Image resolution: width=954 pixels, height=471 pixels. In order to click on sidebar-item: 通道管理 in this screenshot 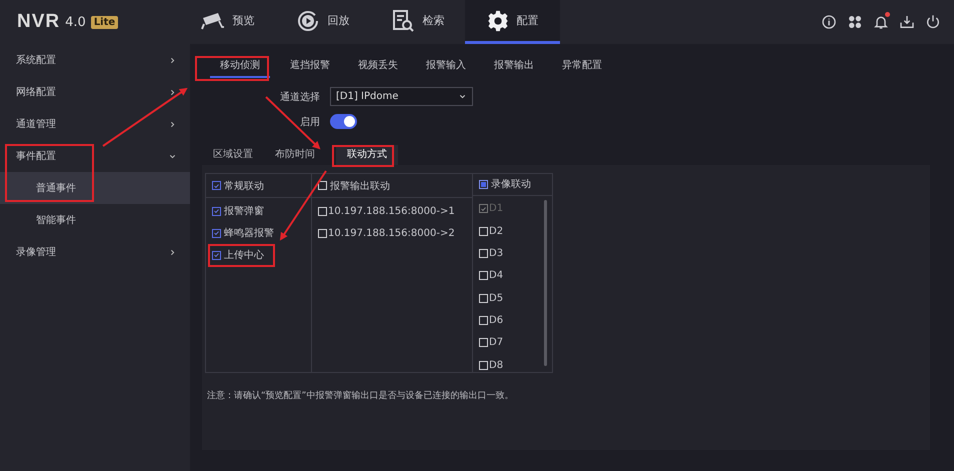, I will do `click(95, 124)`.